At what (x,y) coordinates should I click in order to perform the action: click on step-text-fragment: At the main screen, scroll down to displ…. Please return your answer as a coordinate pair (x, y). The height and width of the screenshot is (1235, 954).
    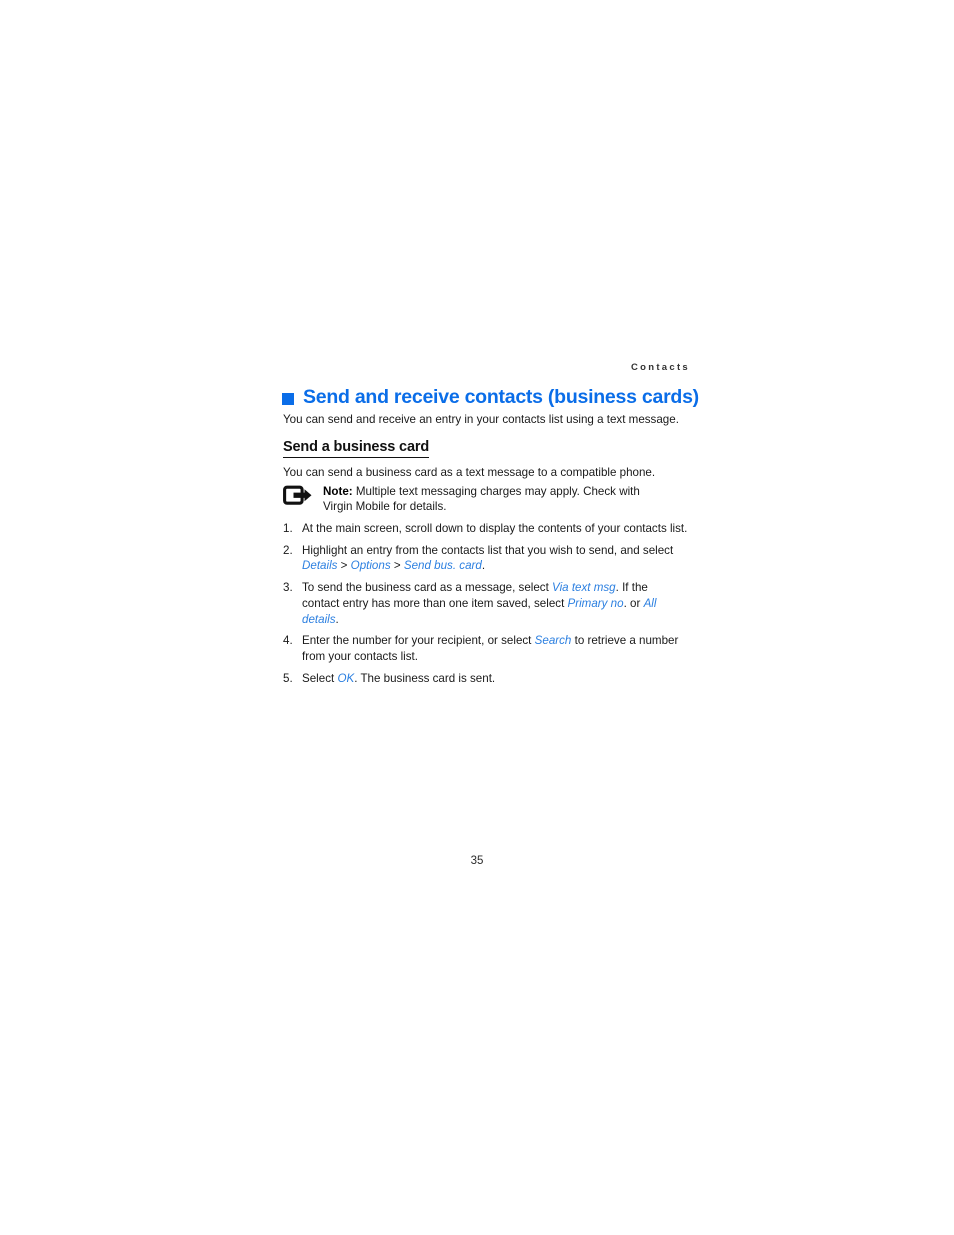
    Looking at the image, I should click on (495, 528).